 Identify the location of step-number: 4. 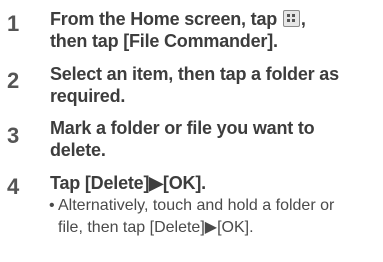
(13, 186).